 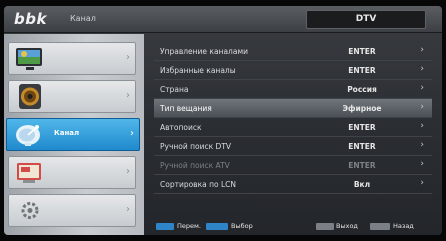 I want to click on setting-label: Автопоиск, so click(x=181, y=127).